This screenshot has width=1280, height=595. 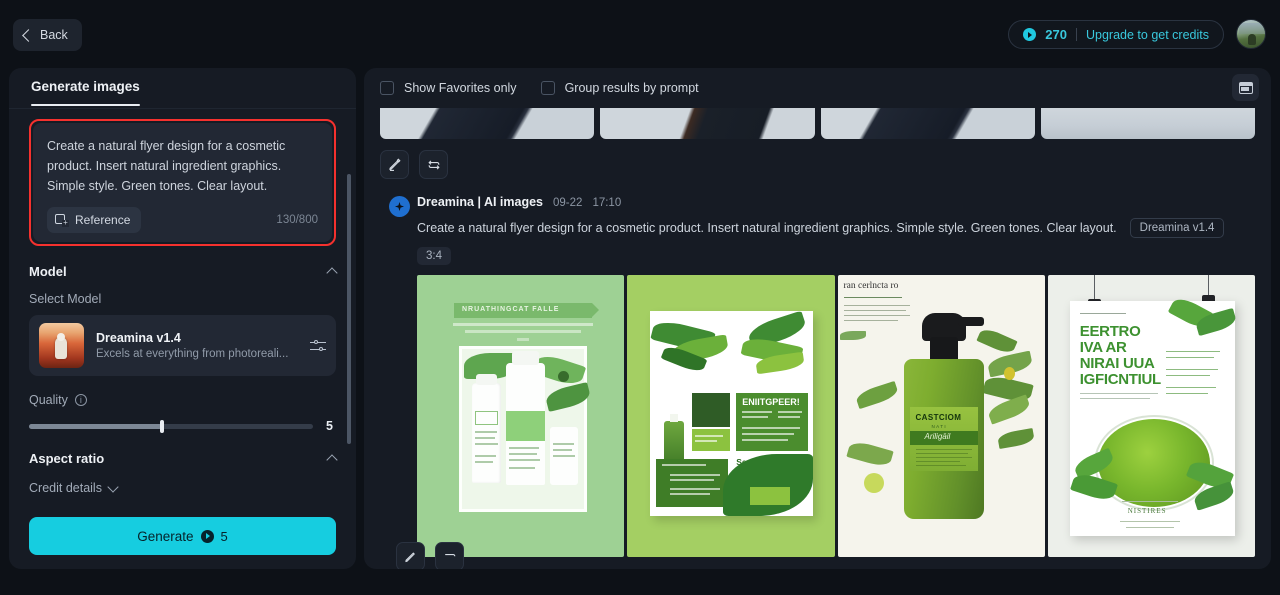 What do you see at coordinates (28, 35) in the screenshot?
I see `chevron-left-icon` at bounding box center [28, 35].